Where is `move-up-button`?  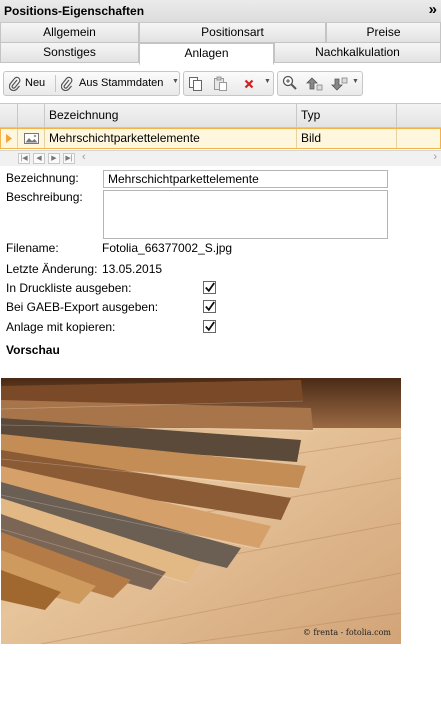
move-up-button is located at coordinates (314, 83).